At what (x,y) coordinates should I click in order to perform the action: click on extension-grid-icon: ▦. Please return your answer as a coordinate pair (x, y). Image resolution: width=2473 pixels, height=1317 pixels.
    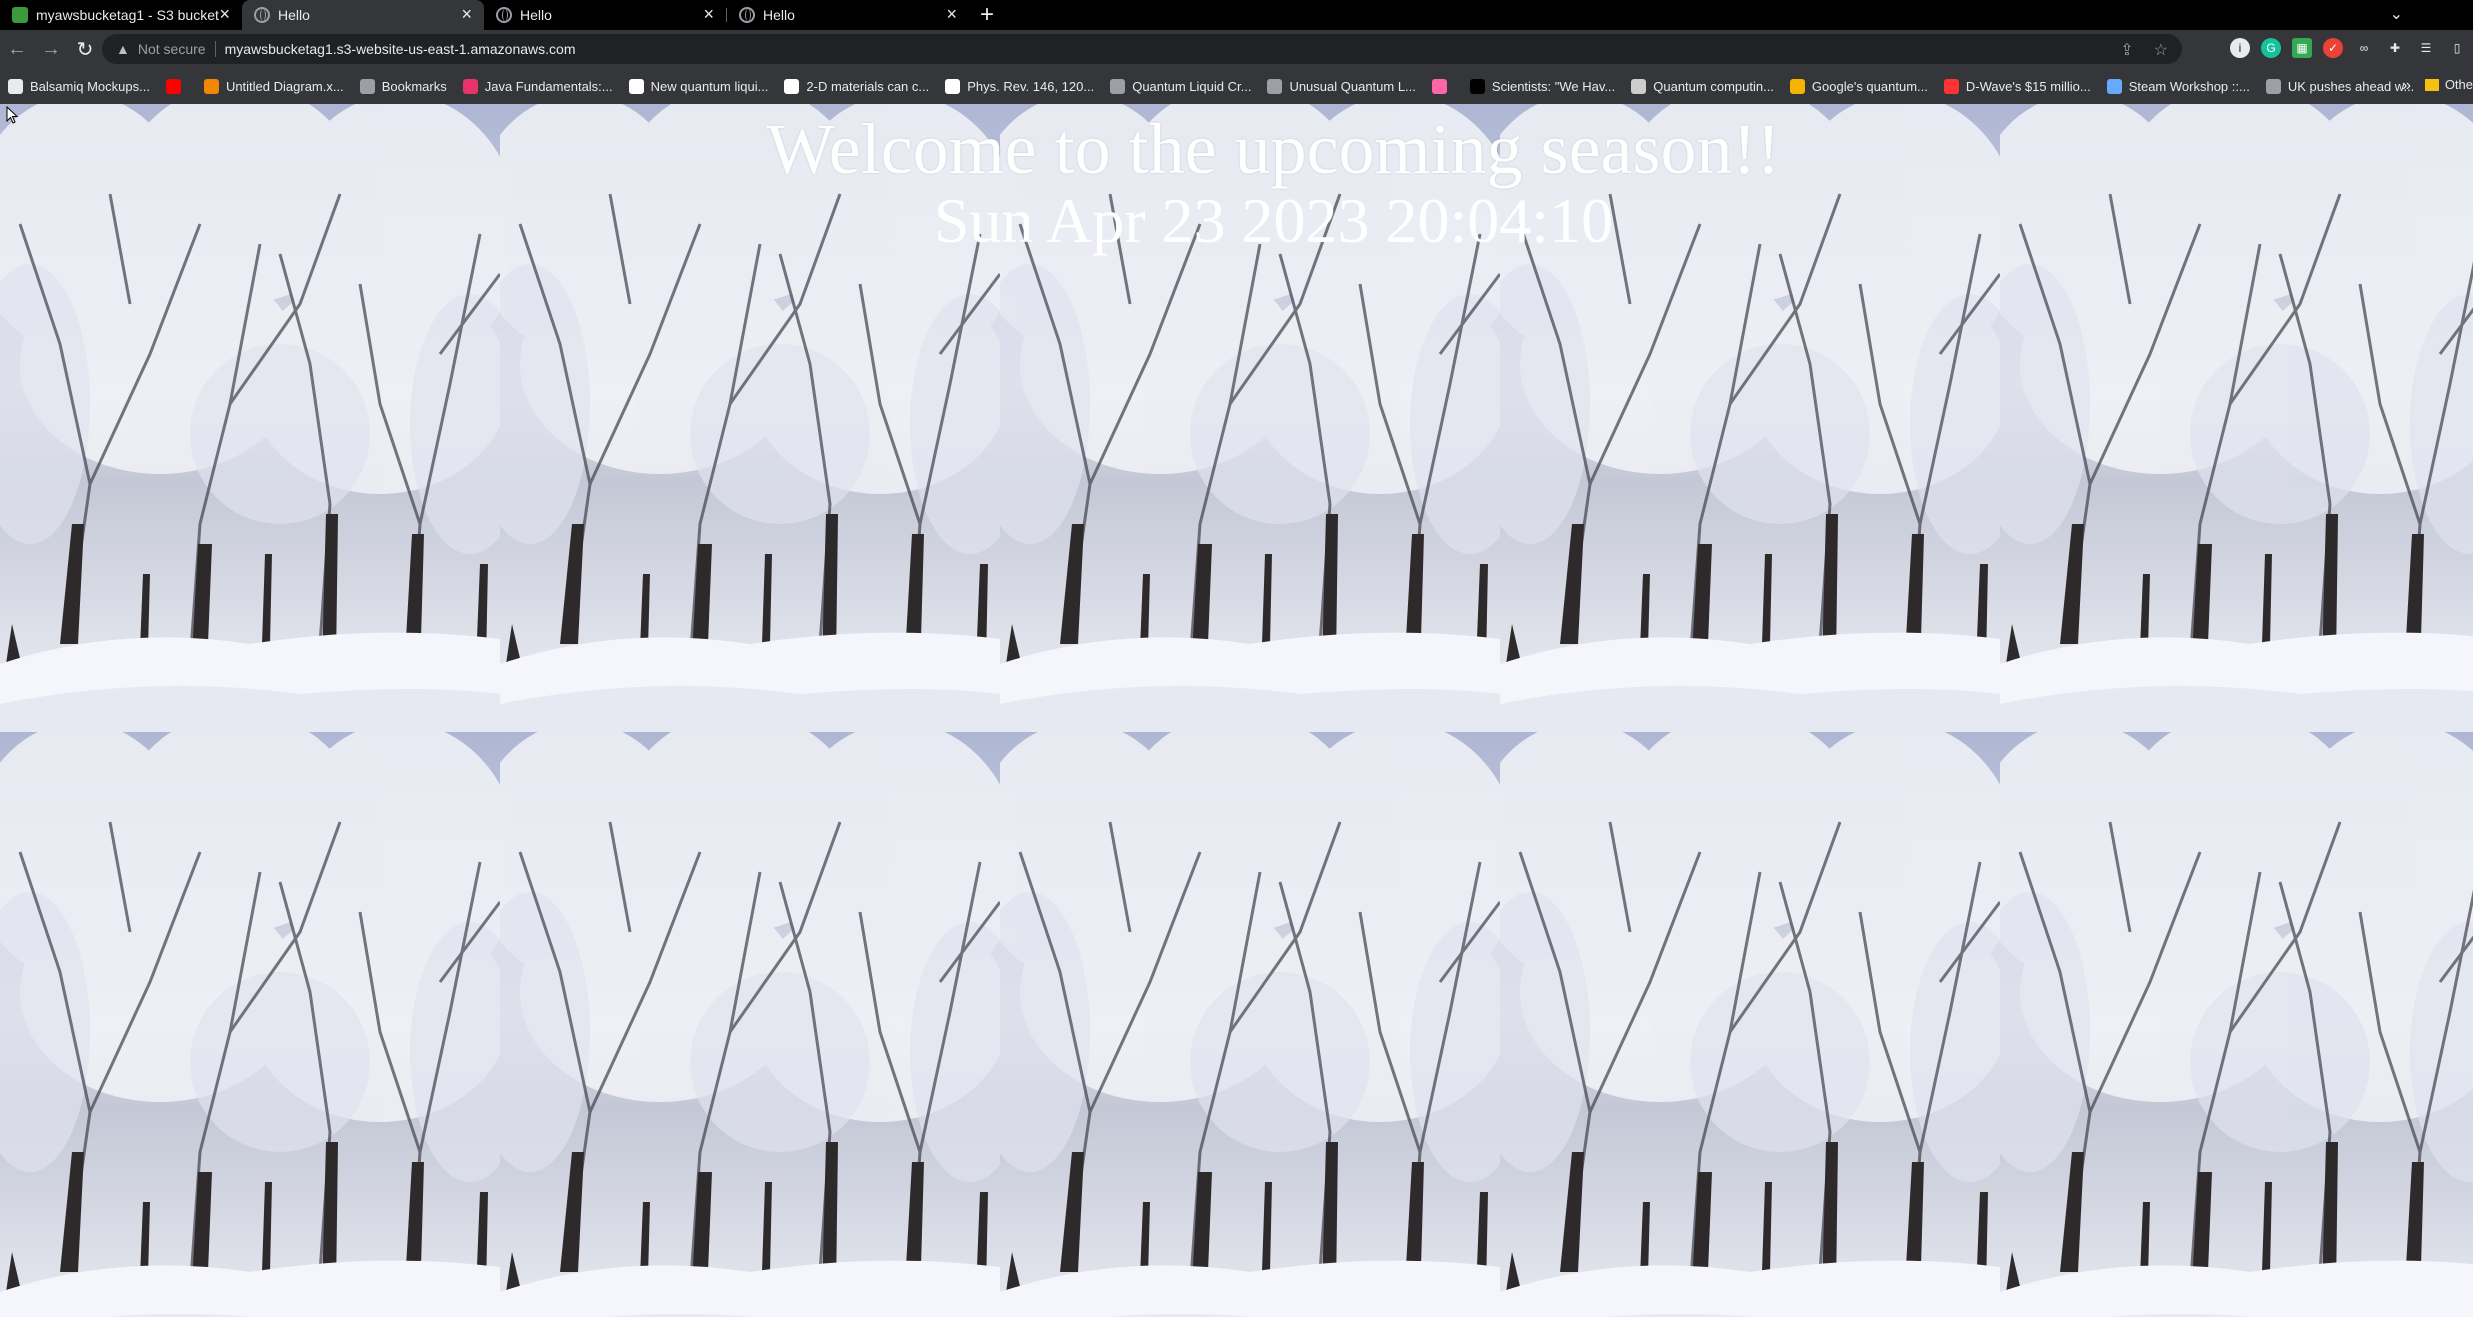
    Looking at the image, I should click on (2302, 48).